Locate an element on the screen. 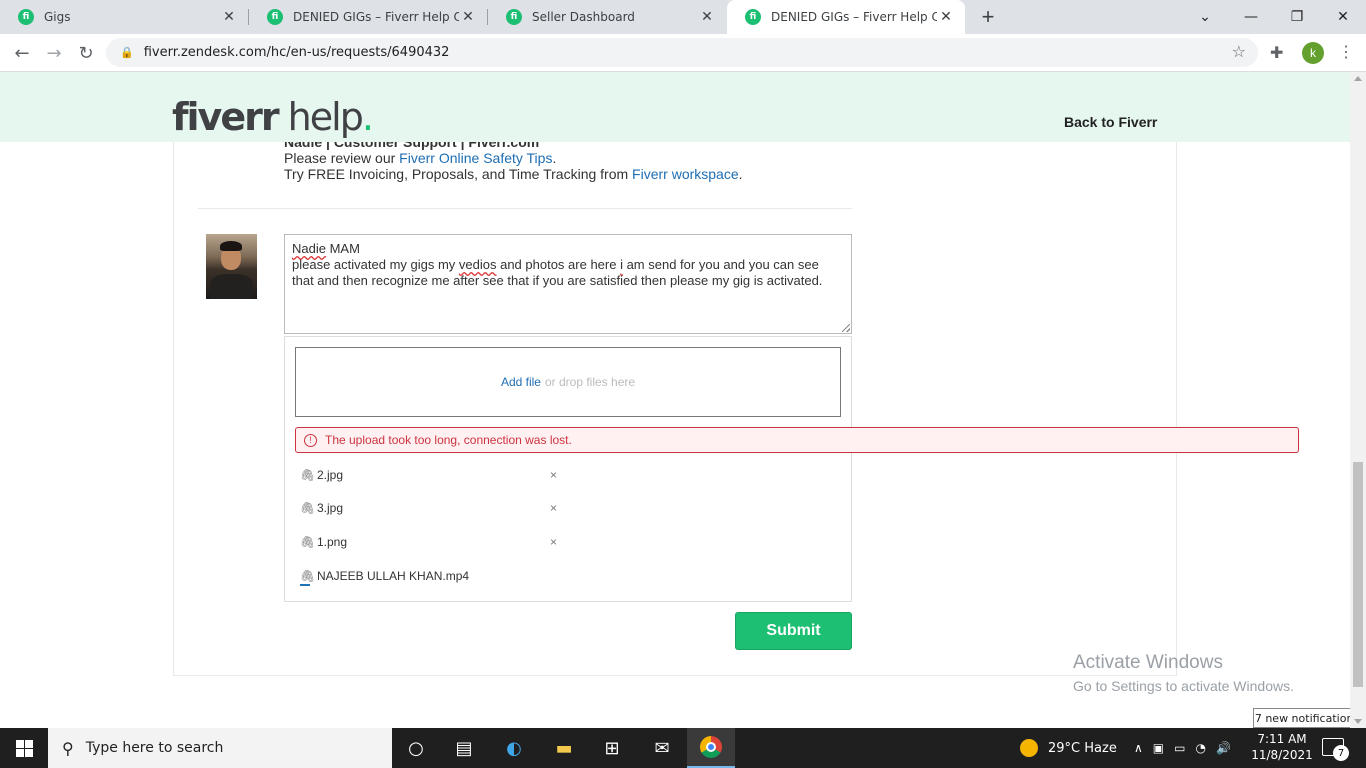 The width and height of the screenshot is (1366, 768). edge-browser-icon: ◐ is located at coordinates (514, 748).